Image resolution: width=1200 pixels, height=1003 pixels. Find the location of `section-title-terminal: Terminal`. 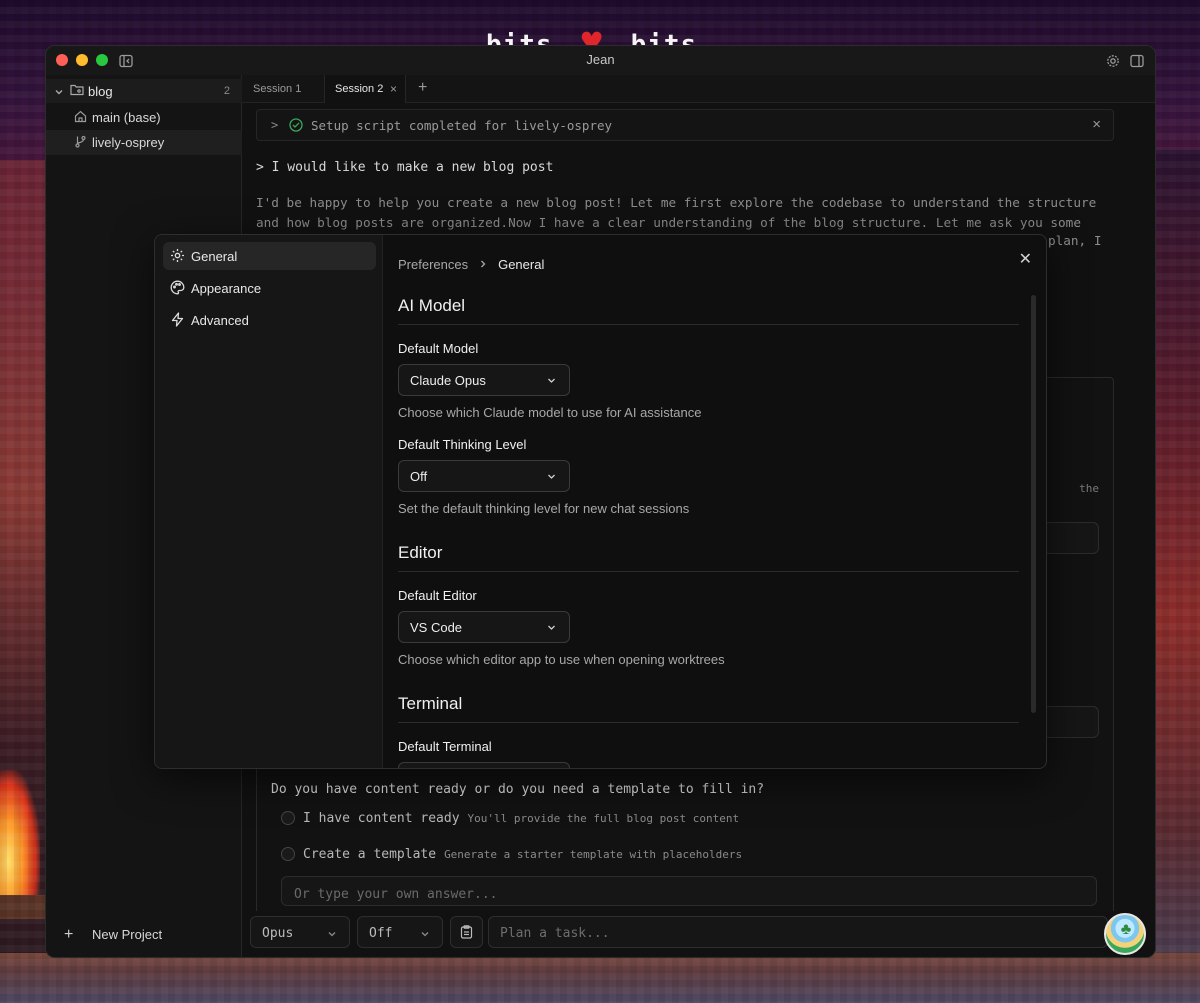

section-title-terminal: Terminal is located at coordinates (430, 703).